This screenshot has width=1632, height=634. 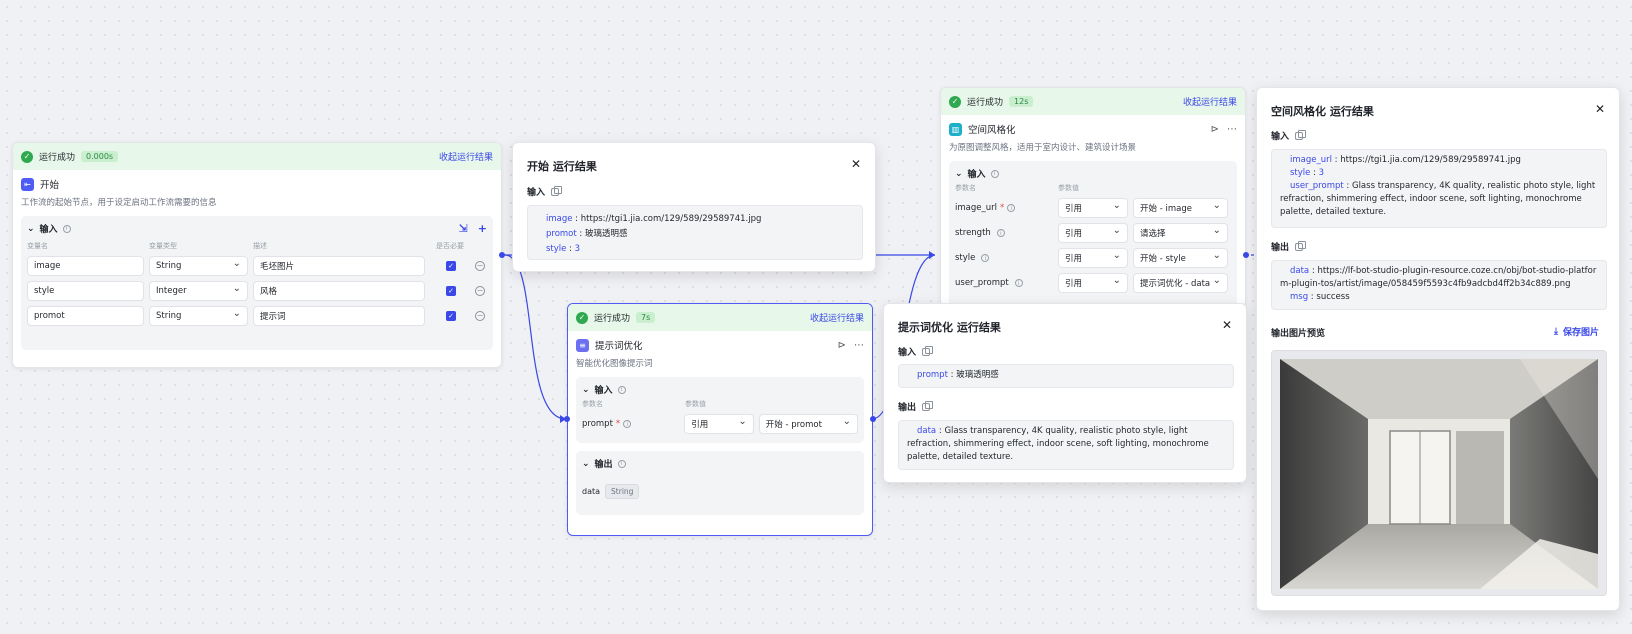 I want to click on var-desc-input: 风格, so click(x=339, y=291).